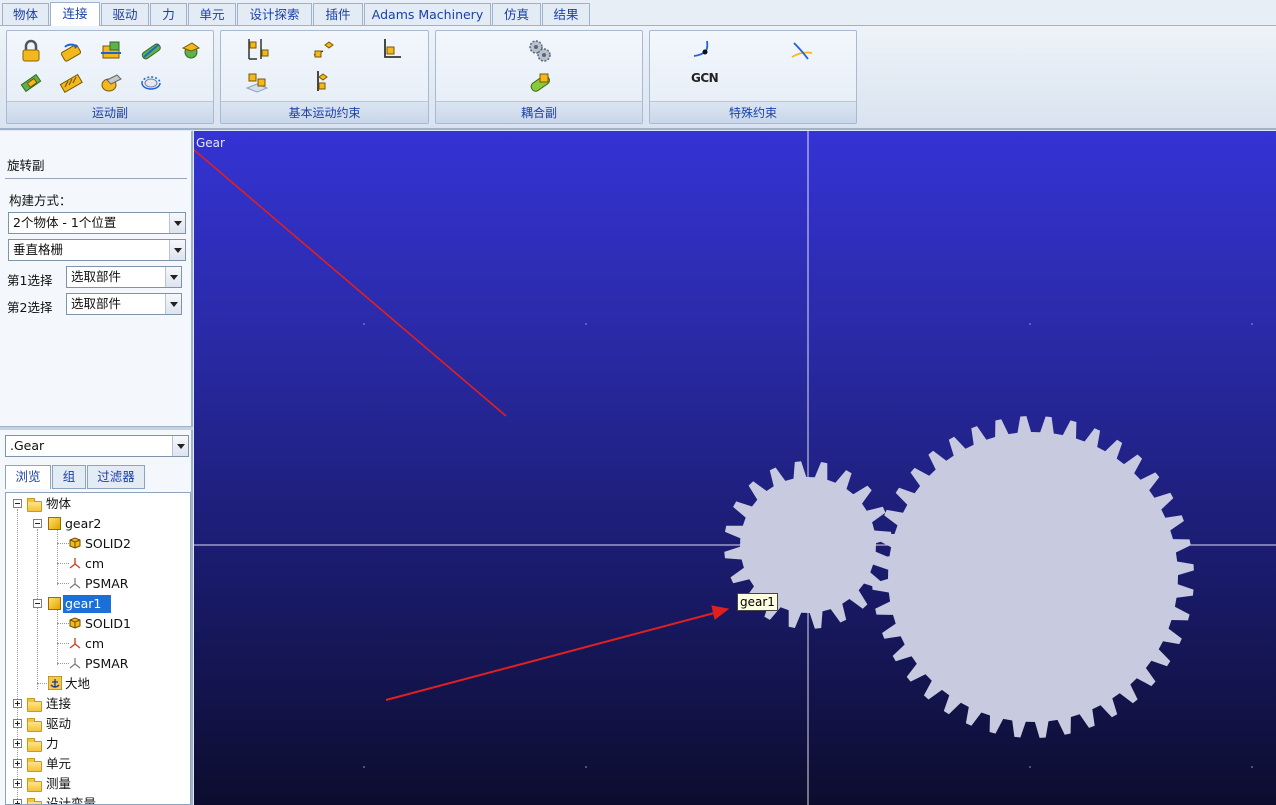  I want to click on tab-motions: 驱动, so click(125, 14).